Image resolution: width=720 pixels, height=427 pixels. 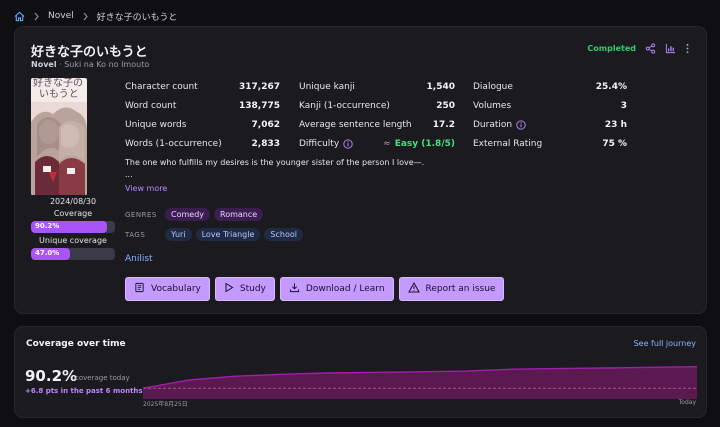 I want to click on x-axis-end-label: Today, so click(x=687, y=402).